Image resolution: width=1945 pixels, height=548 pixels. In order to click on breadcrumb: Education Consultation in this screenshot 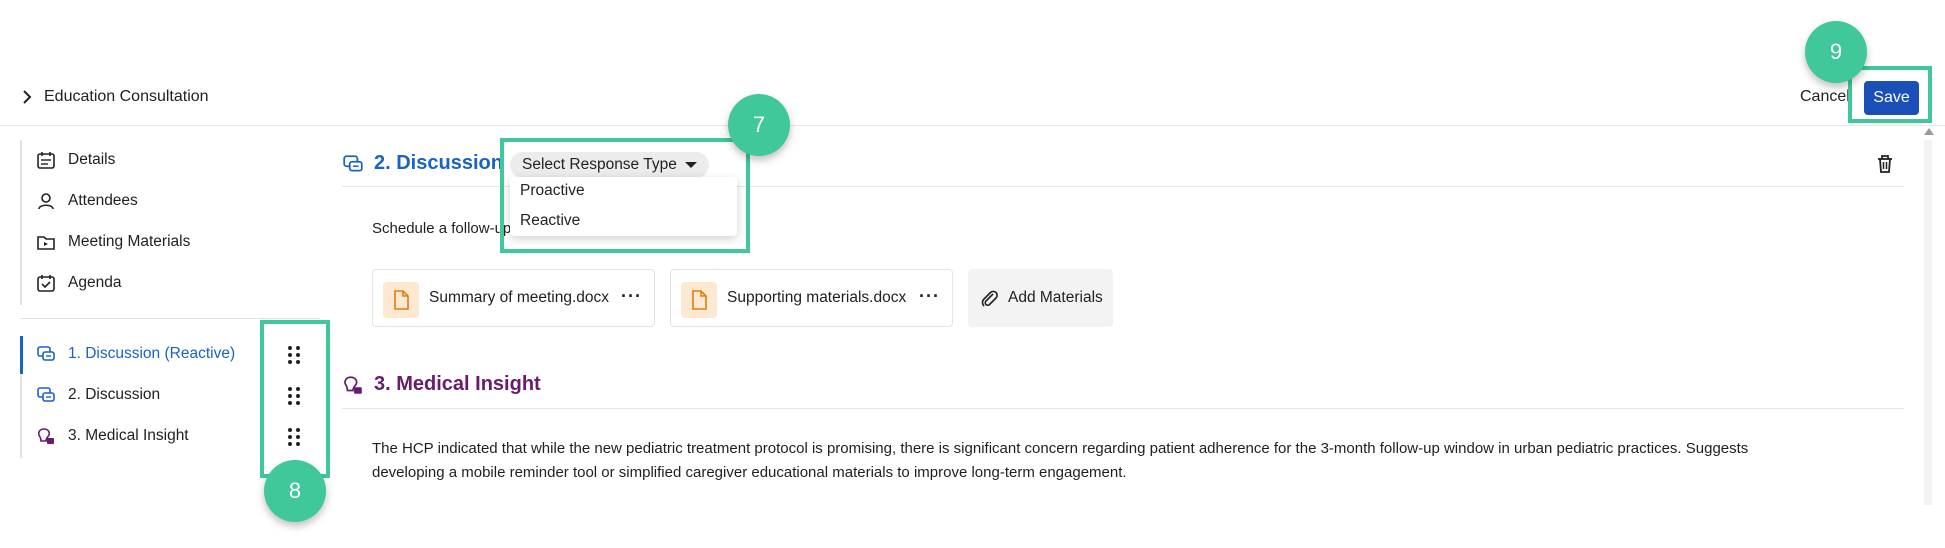, I will do `click(115, 97)`.